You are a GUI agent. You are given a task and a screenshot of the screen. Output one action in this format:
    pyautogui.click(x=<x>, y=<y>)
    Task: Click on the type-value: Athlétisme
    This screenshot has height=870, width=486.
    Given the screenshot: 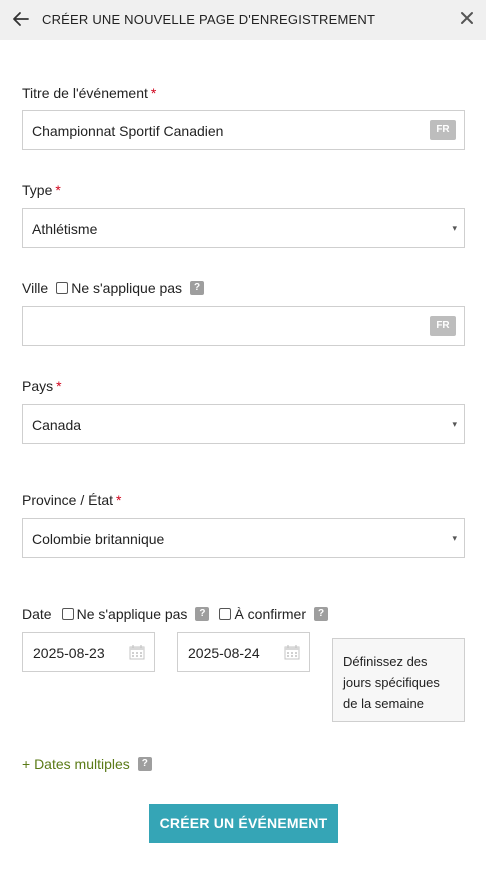 What is the action you would take?
    pyautogui.click(x=65, y=229)
    